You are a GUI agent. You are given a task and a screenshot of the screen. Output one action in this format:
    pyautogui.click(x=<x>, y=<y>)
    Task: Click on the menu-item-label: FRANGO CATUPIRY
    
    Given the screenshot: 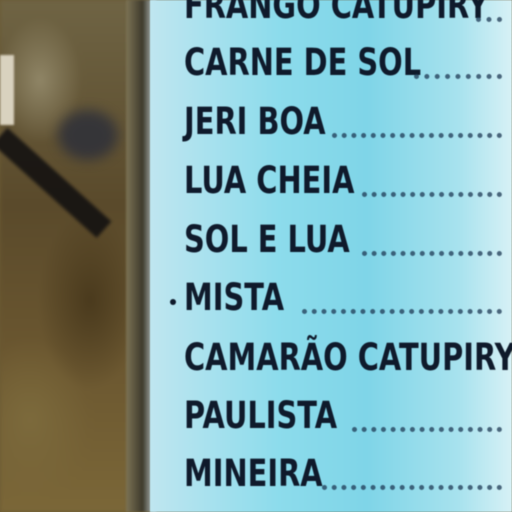 What is the action you would take?
    pyautogui.click(x=336, y=13)
    